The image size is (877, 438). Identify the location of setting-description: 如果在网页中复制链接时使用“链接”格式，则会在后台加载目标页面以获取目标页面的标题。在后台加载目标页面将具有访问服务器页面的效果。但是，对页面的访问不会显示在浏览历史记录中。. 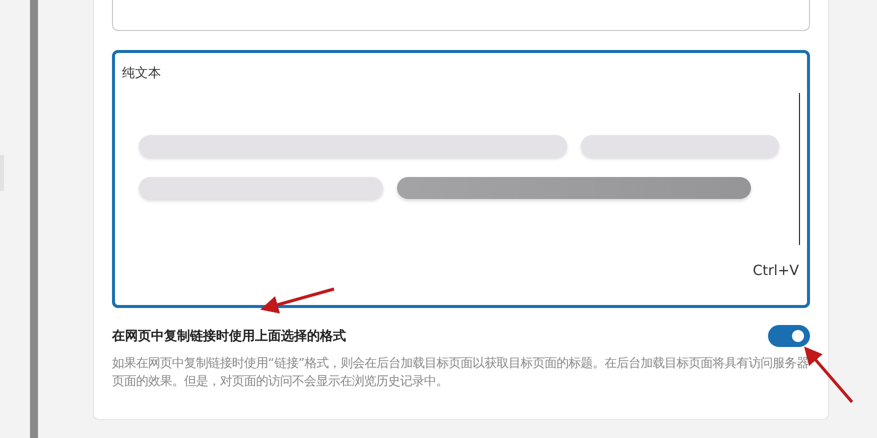
(461, 372).